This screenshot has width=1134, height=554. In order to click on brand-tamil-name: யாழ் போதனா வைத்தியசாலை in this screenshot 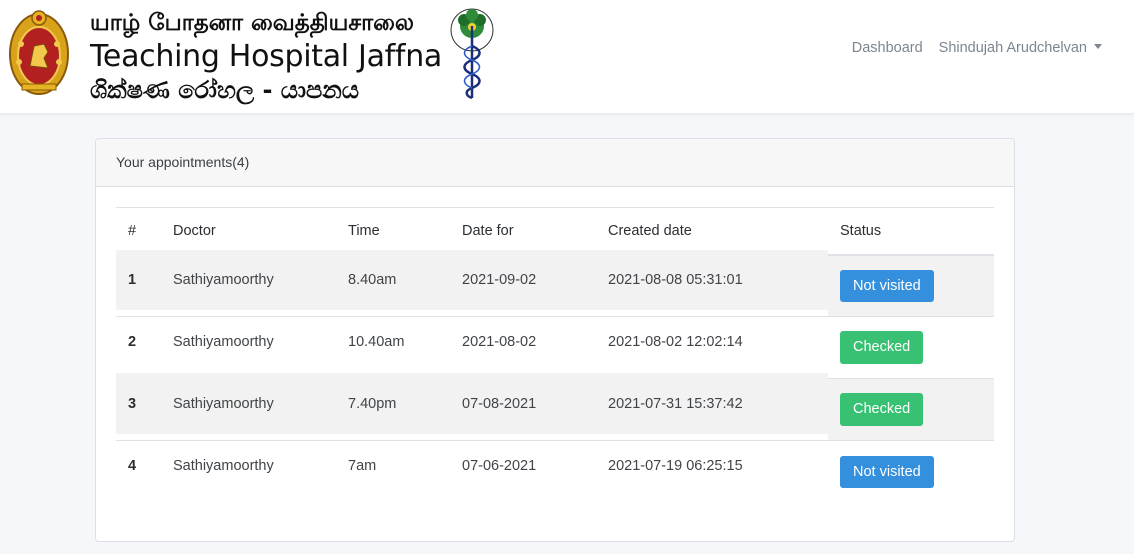, I will do `click(252, 23)`.